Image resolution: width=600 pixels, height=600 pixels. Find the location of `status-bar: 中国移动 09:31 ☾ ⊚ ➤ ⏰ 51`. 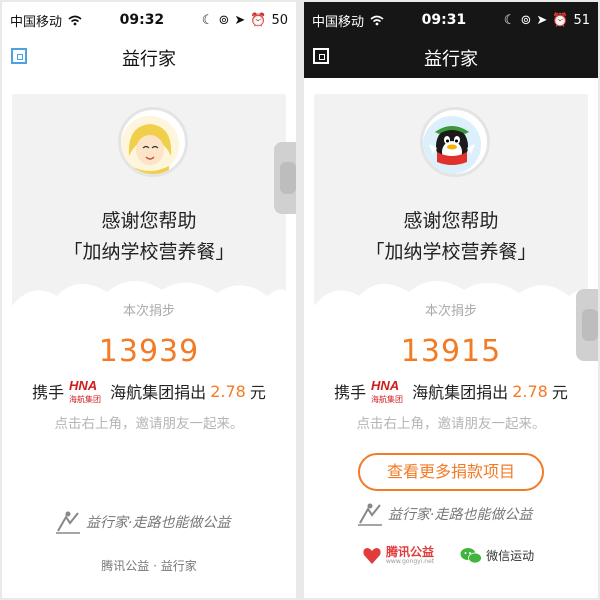

status-bar: 中国移动 09:31 ☾ ⊚ ➤ ⏰ 51 is located at coordinates (451, 20).